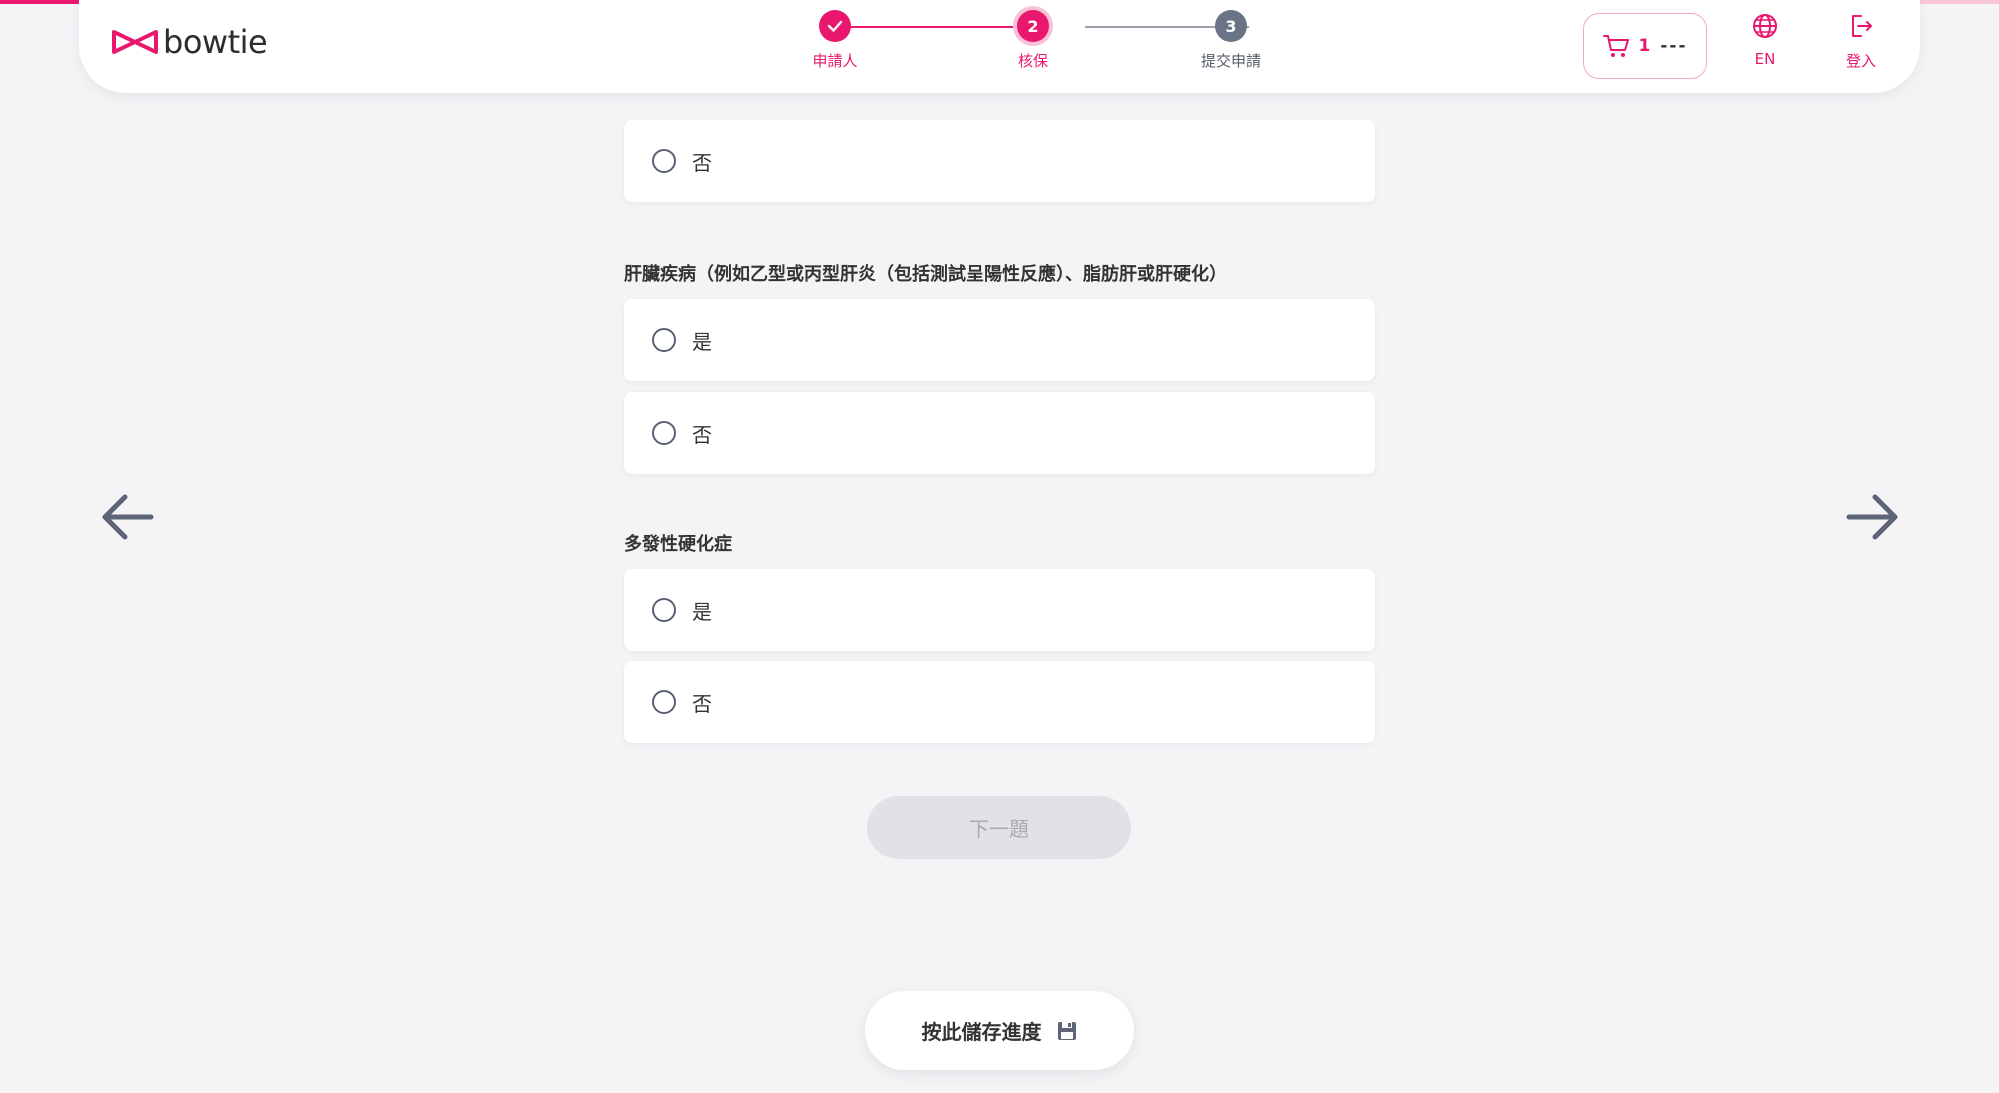  What do you see at coordinates (678, 544) in the screenshot?
I see `question-multiple-sclerosis: 多發性硬化症` at bounding box center [678, 544].